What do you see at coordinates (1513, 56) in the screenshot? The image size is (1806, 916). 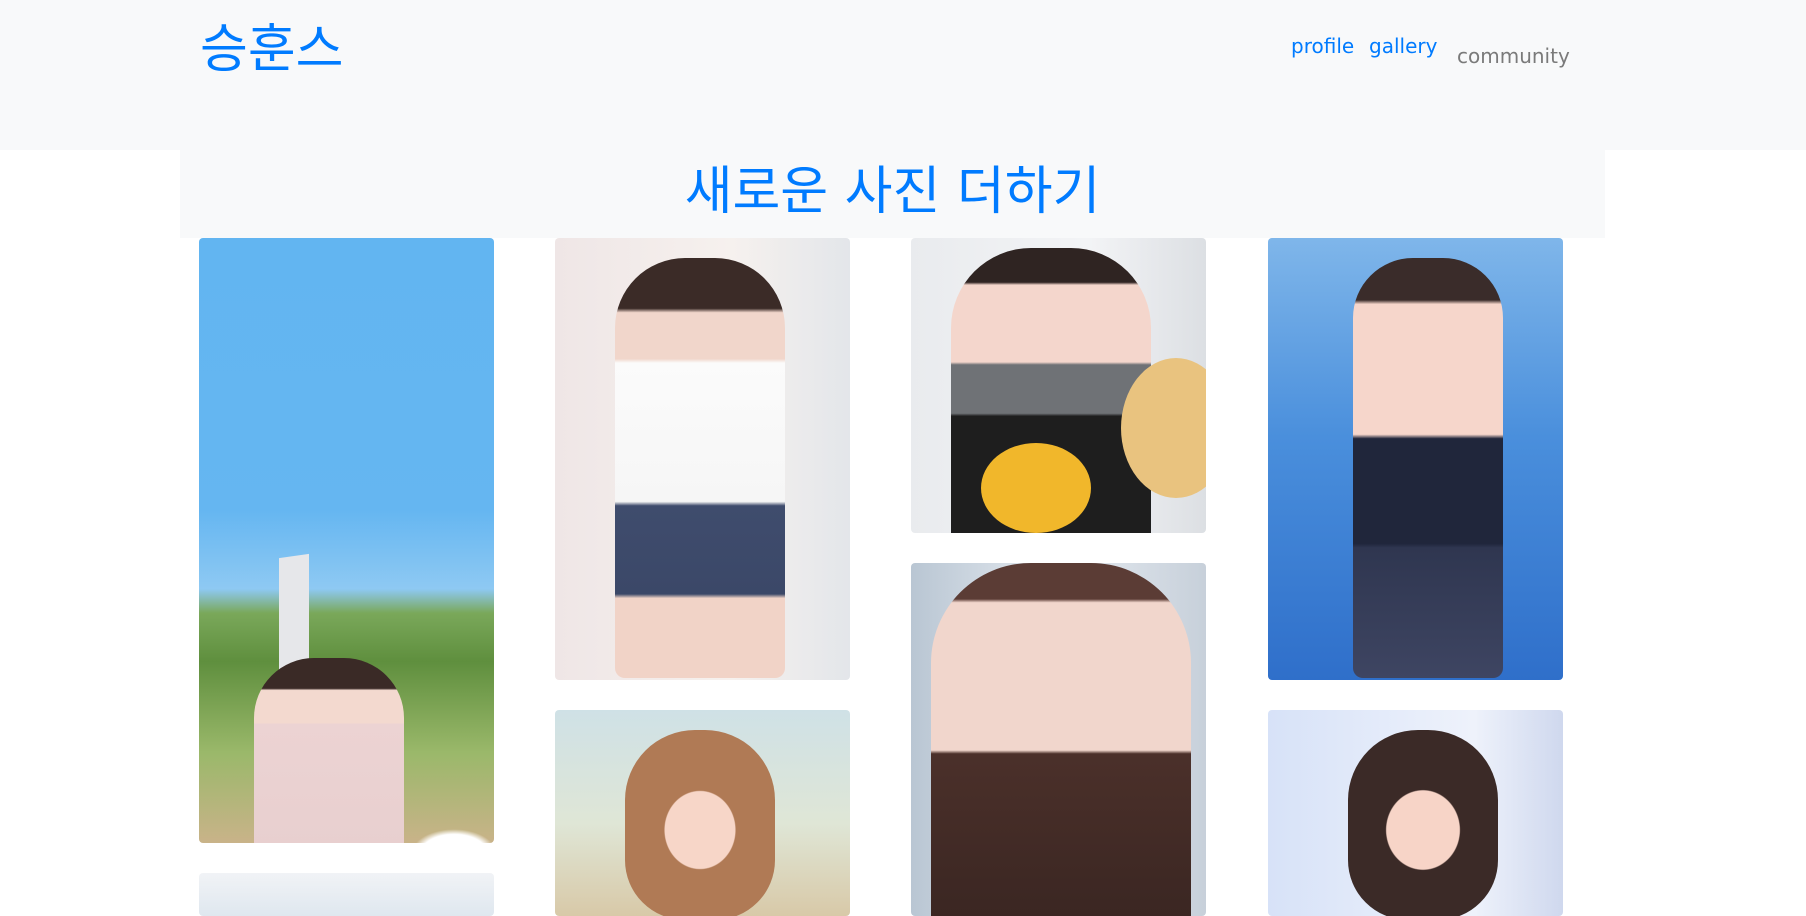 I see `nav-community-link: community` at bounding box center [1513, 56].